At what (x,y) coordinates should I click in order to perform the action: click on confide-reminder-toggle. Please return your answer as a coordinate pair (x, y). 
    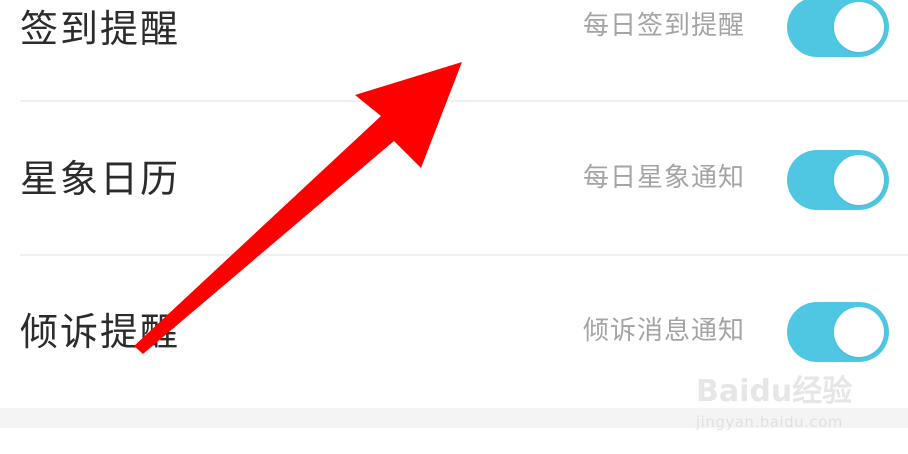
    Looking at the image, I should click on (838, 332).